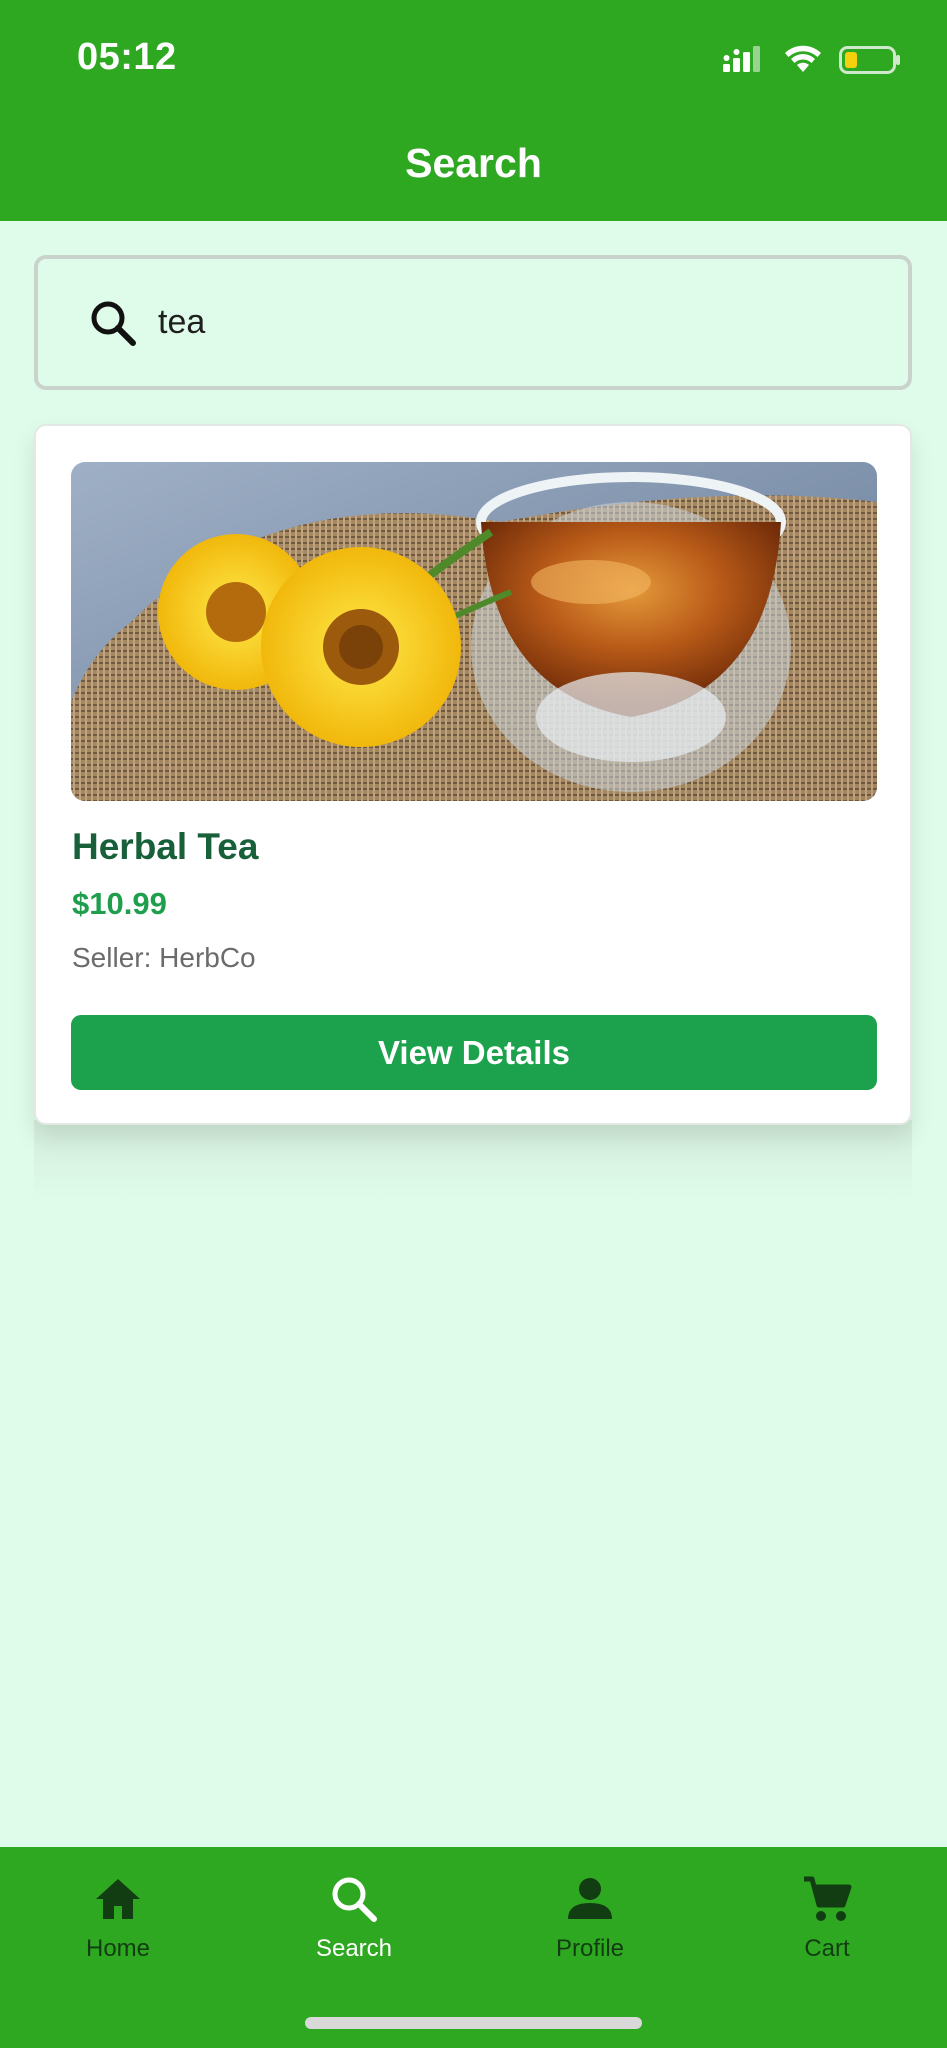  What do you see at coordinates (354, 1928) in the screenshot?
I see `nav-item-search: Search` at bounding box center [354, 1928].